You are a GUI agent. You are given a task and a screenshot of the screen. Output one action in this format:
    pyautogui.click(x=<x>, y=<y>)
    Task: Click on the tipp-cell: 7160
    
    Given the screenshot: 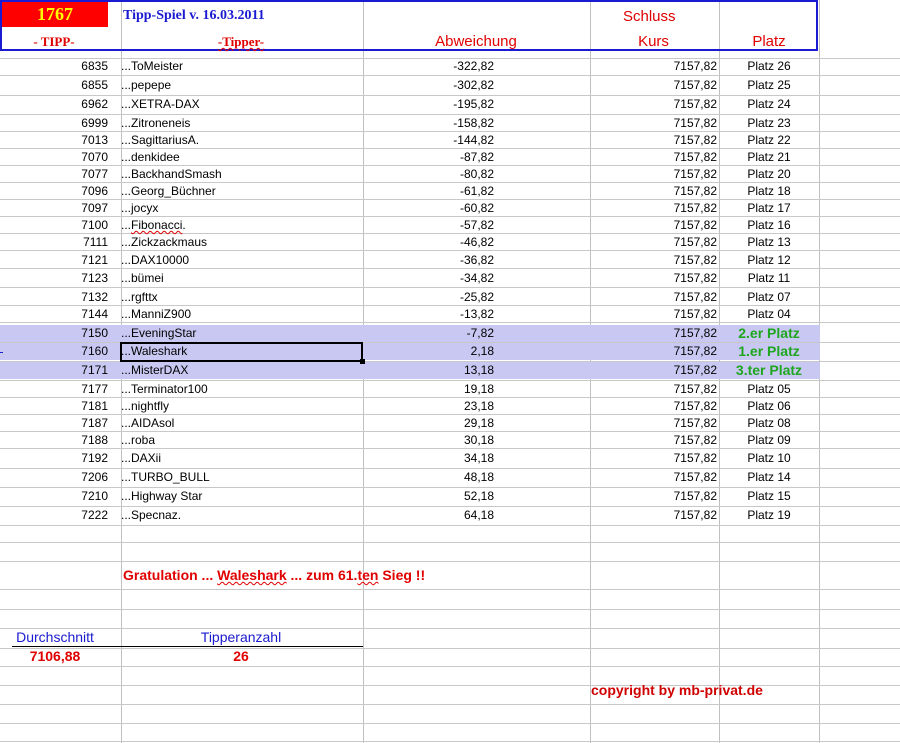 What is the action you would take?
    pyautogui.click(x=54, y=351)
    